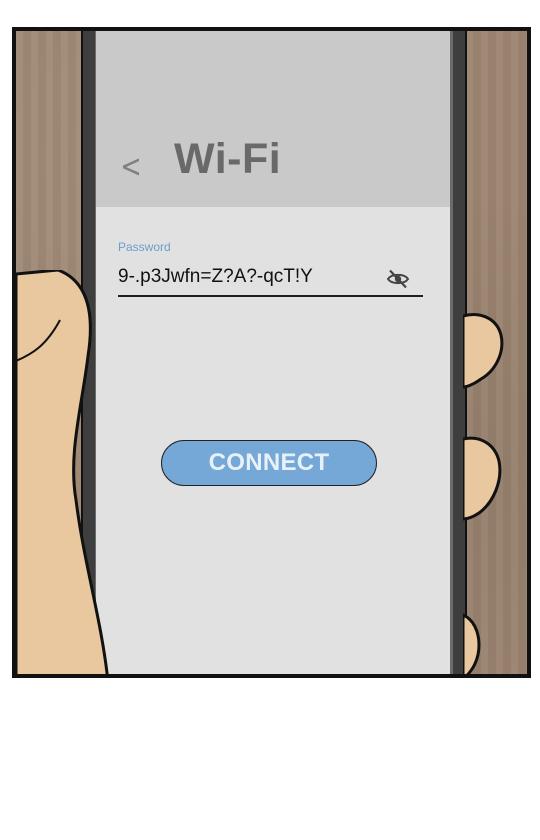  I want to click on connect-button: CONNECT, so click(269, 463).